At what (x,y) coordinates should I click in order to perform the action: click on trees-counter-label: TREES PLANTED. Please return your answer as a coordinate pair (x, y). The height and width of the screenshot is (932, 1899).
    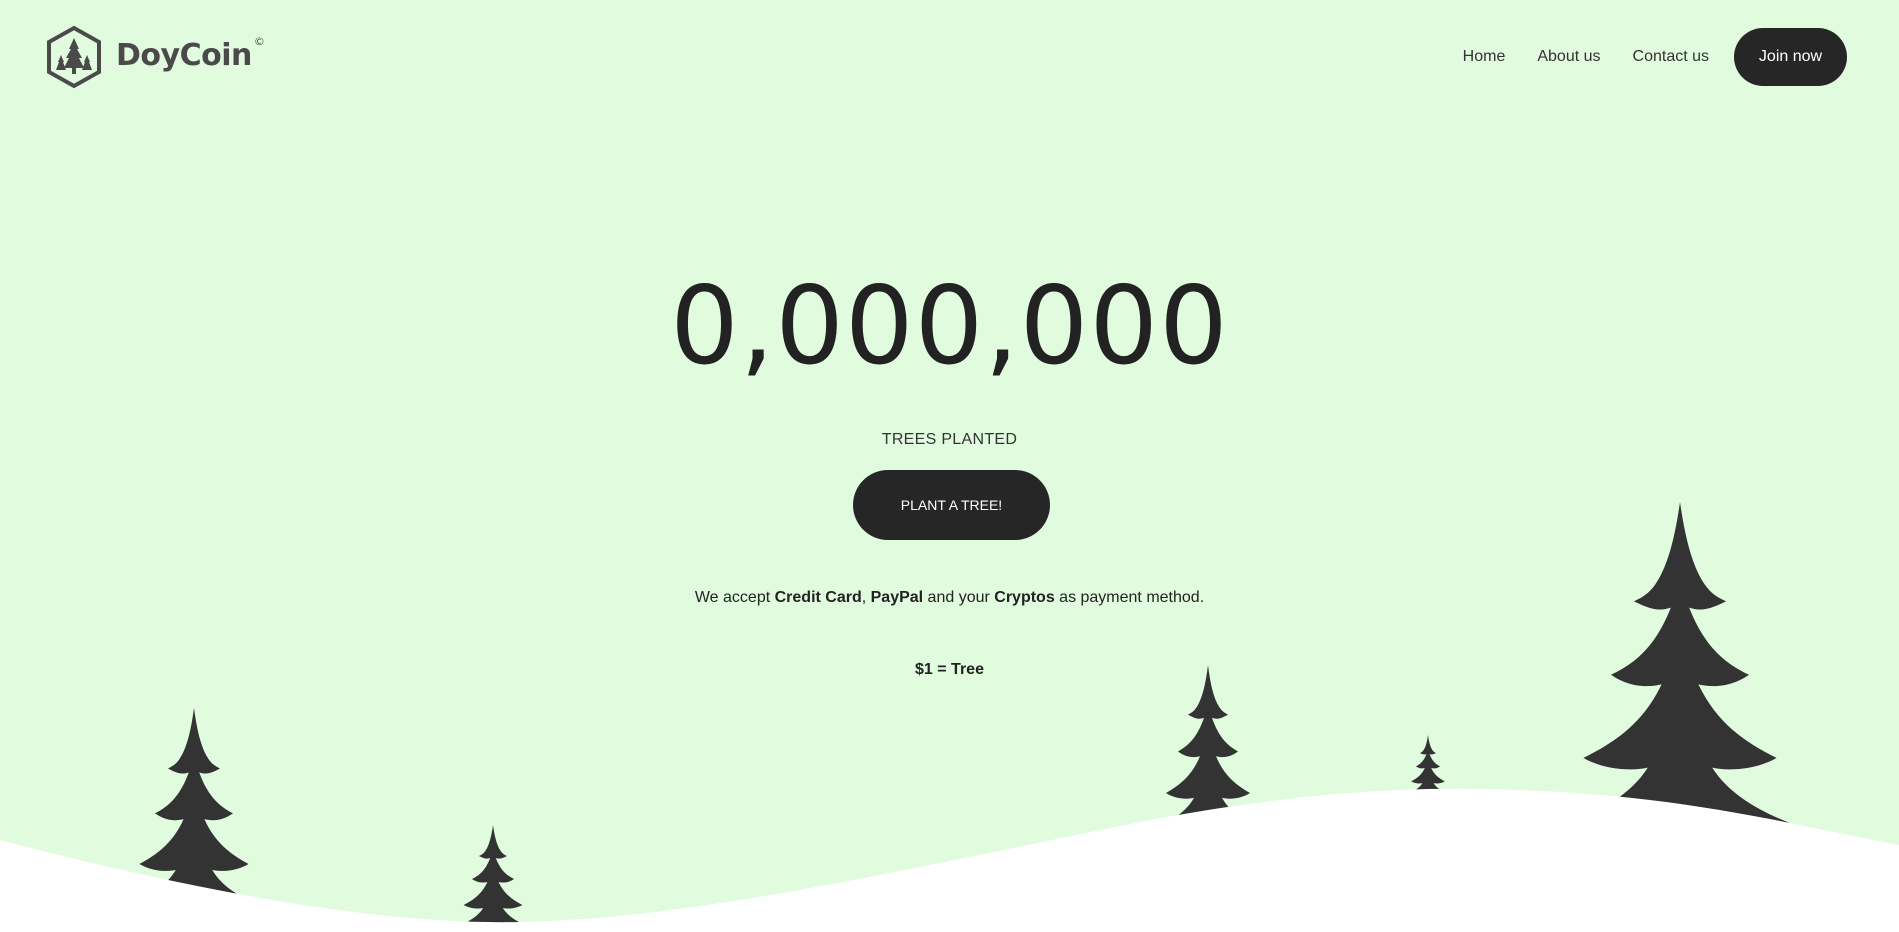
    Looking at the image, I should click on (949, 439).